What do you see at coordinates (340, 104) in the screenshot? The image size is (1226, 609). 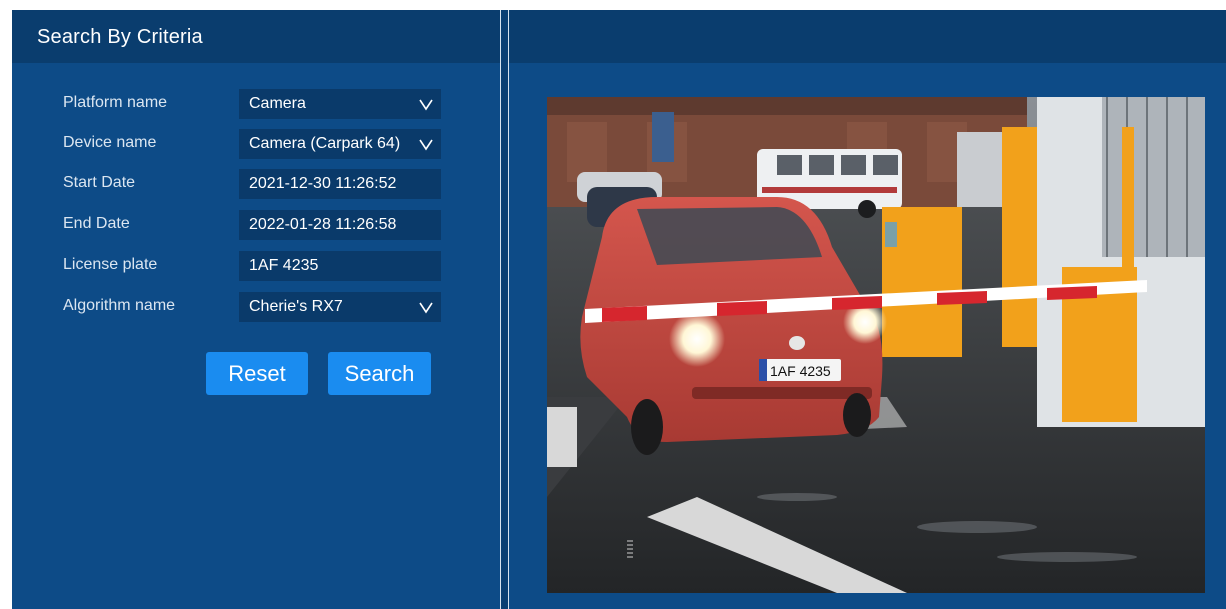 I see `platform-name-select: Camera` at bounding box center [340, 104].